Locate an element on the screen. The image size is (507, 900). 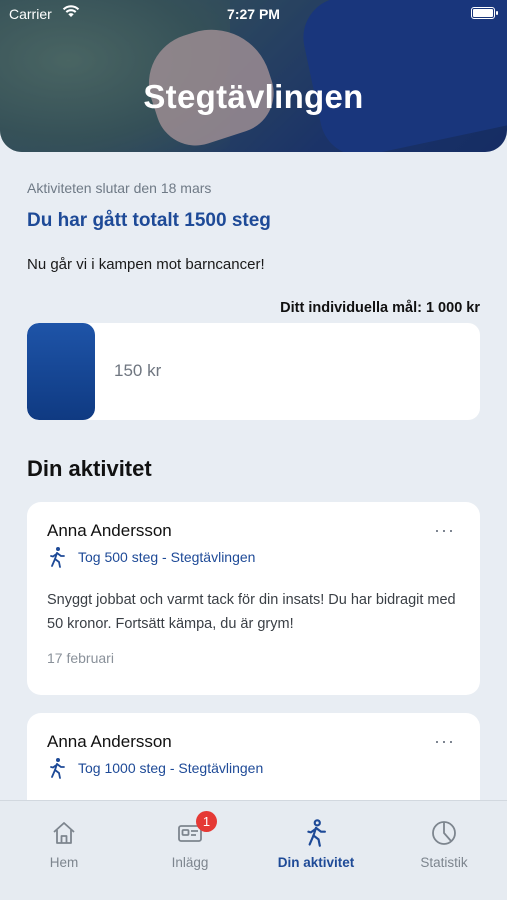
campaign-intro: Nu går vi i kampen mot barncancer! is located at coordinates (146, 264).